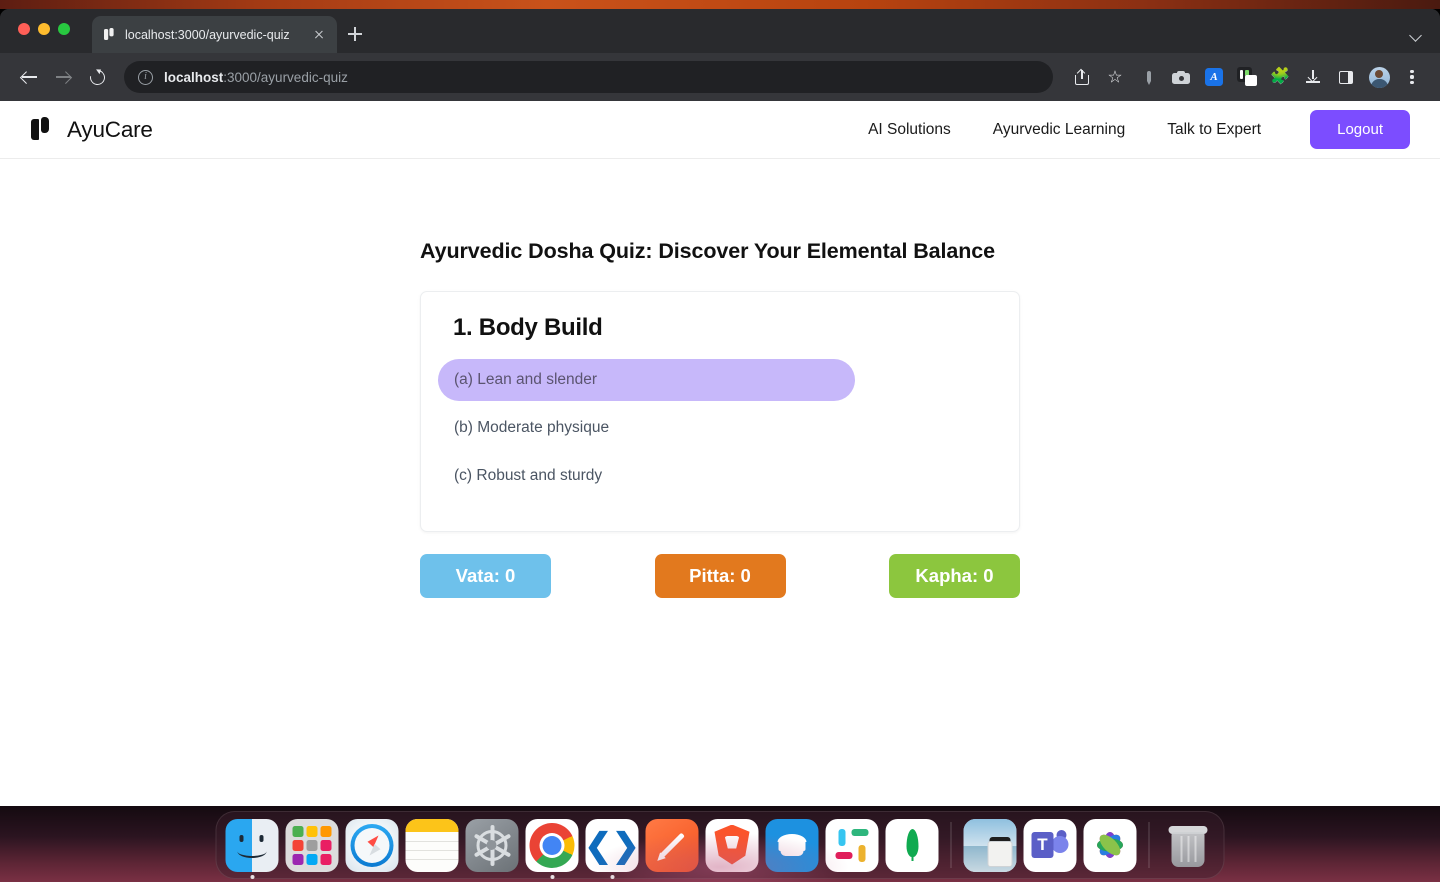 This screenshot has width=1440, height=882. What do you see at coordinates (909, 130) in the screenshot?
I see `nav-link-ai-solutions: AI Solutions` at bounding box center [909, 130].